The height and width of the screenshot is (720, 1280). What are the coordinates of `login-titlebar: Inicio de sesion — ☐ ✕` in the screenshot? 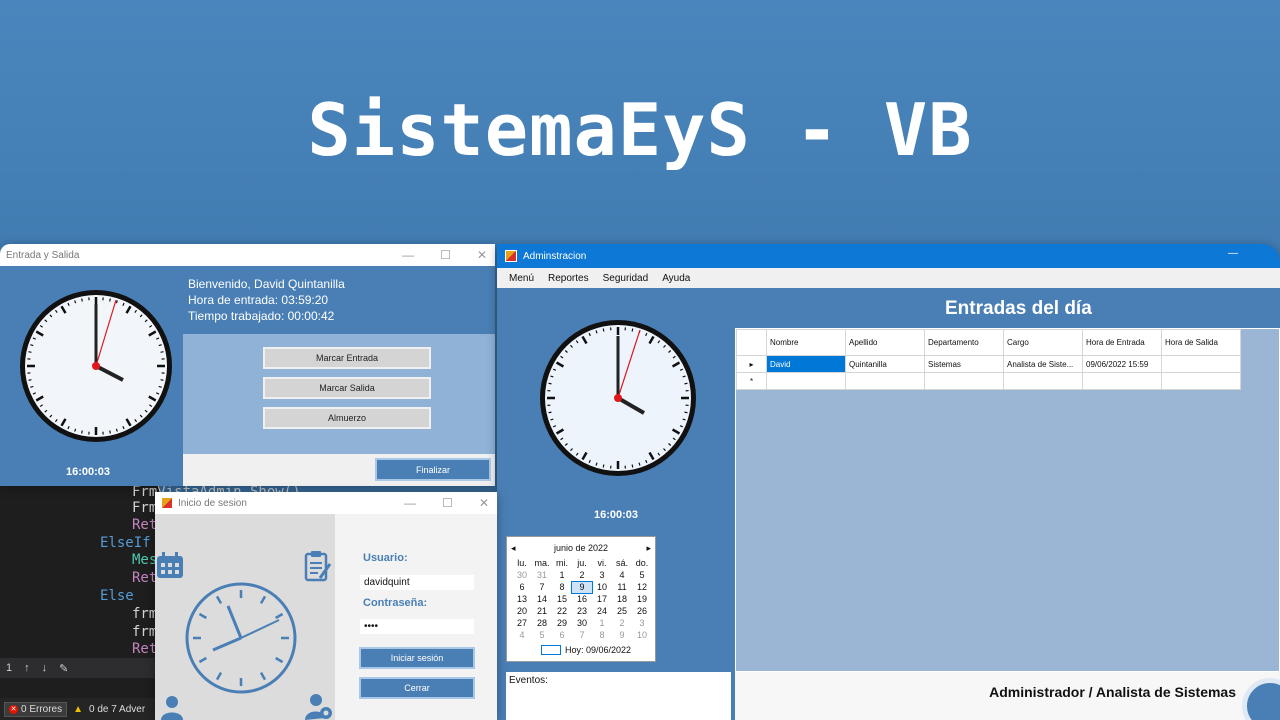 It's located at (326, 503).